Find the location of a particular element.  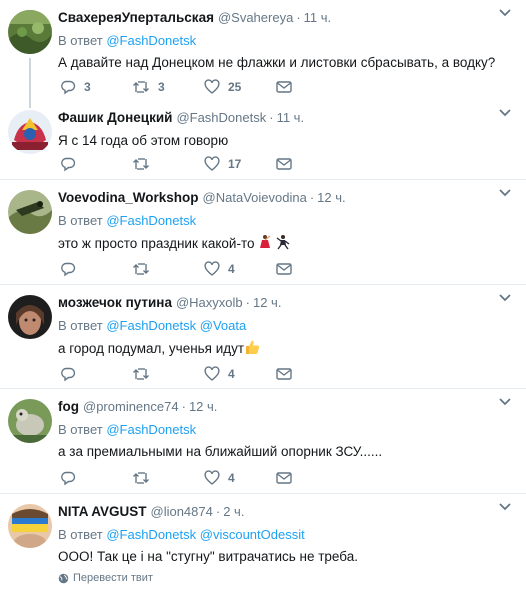

author-name: NITA AVGUST is located at coordinates (102, 511).